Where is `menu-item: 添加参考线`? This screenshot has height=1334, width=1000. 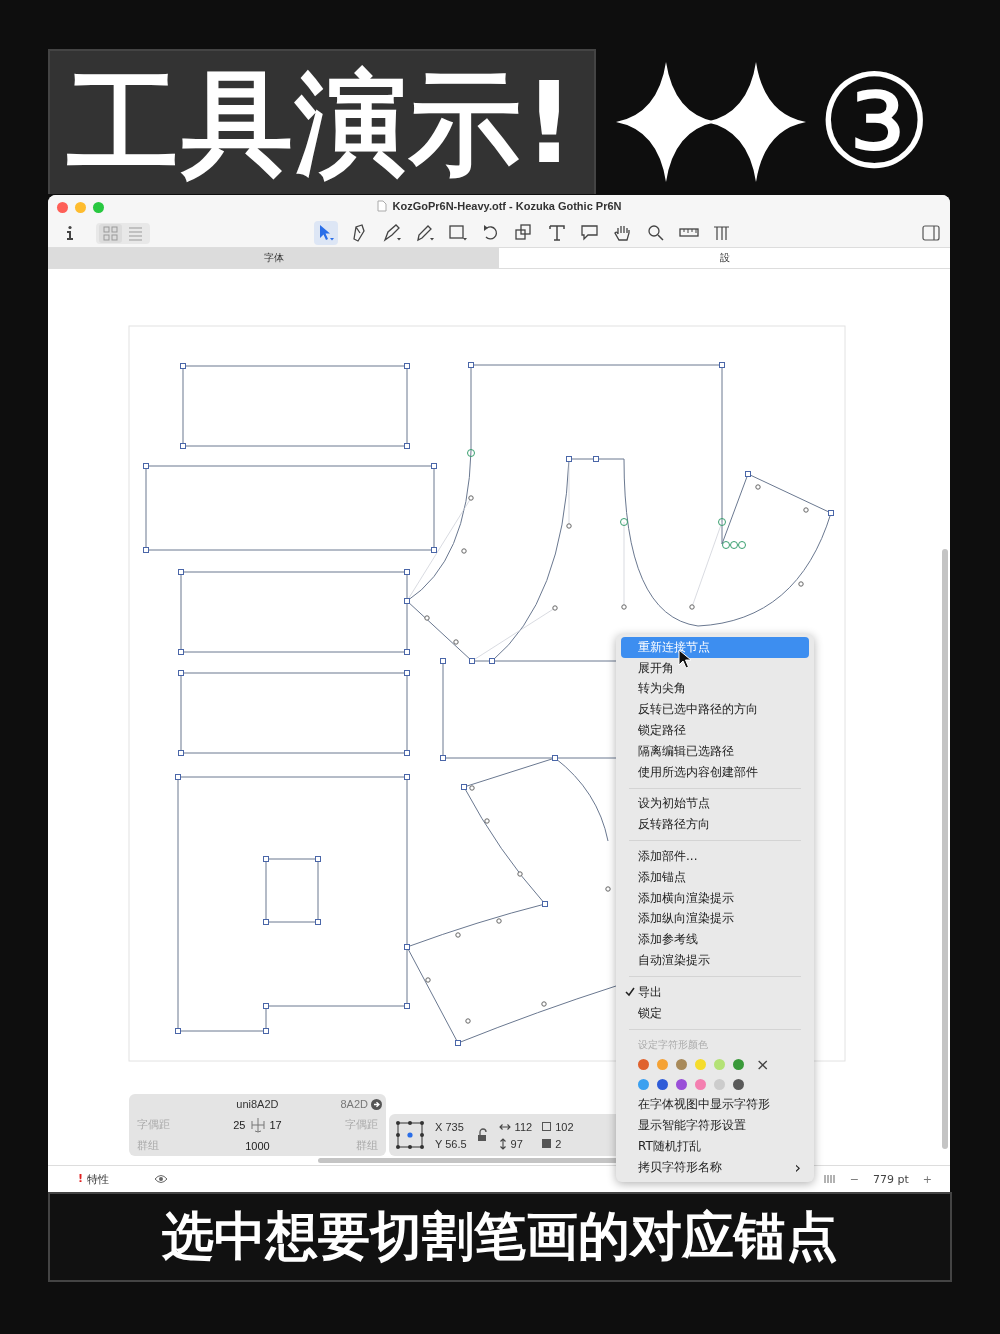 menu-item: 添加参考线 is located at coordinates (715, 940).